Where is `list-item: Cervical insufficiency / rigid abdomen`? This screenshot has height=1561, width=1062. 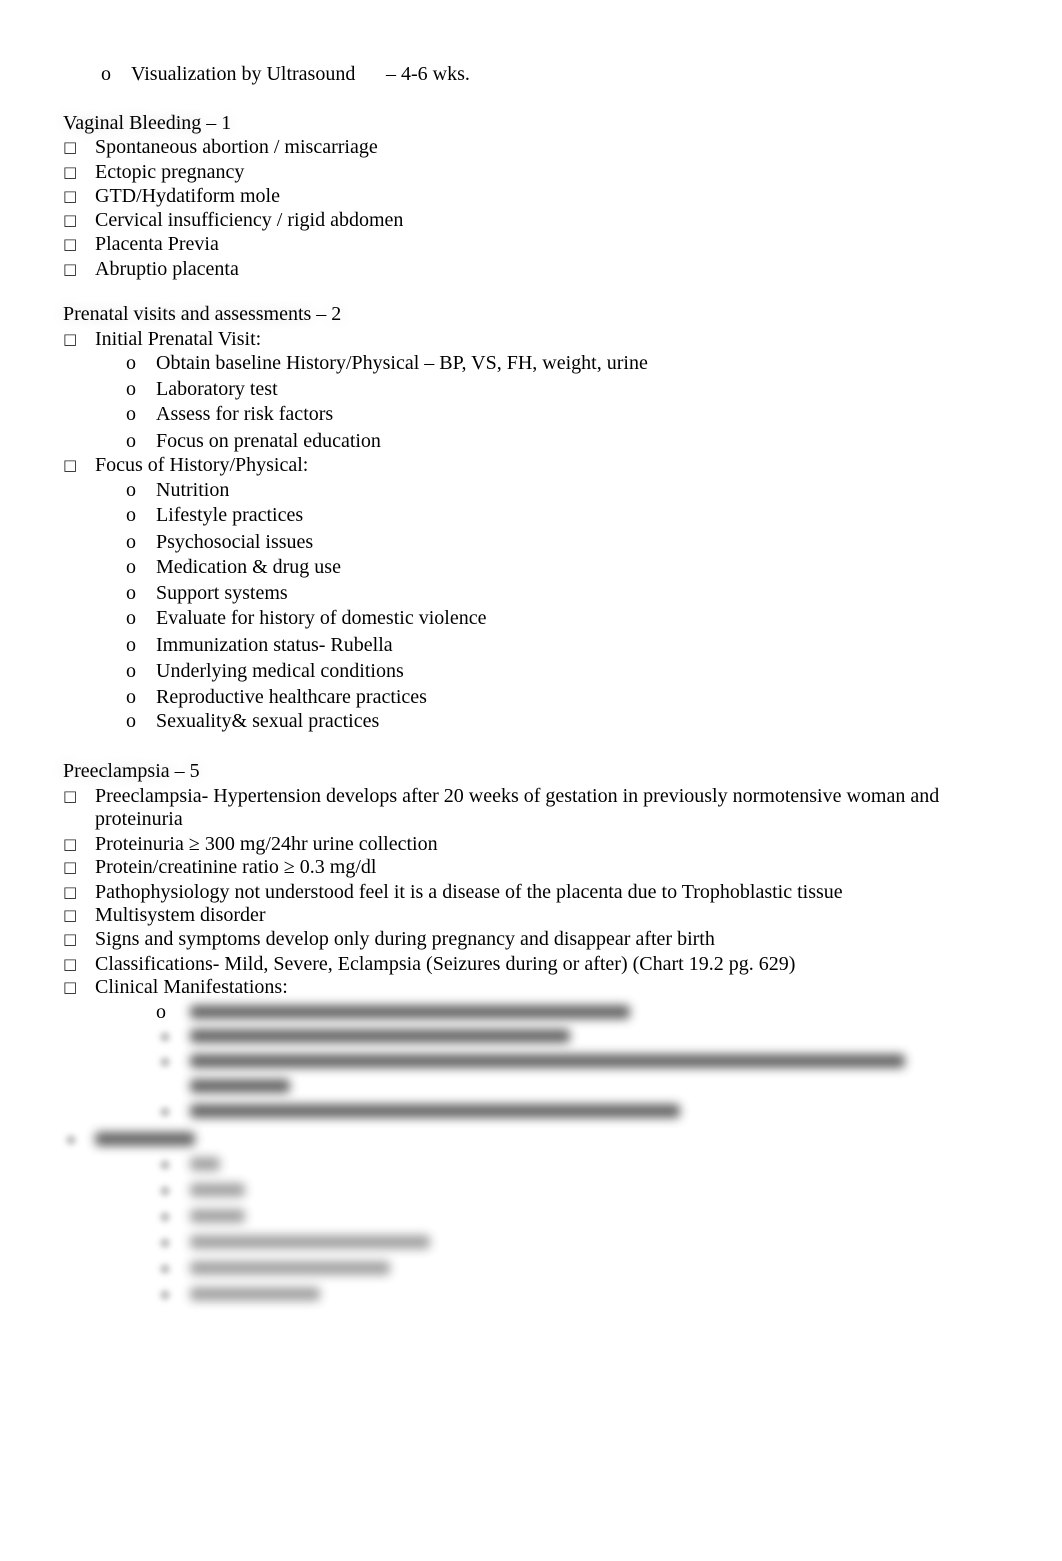 list-item: Cervical insufficiency / rigid abdomen is located at coordinates (249, 220).